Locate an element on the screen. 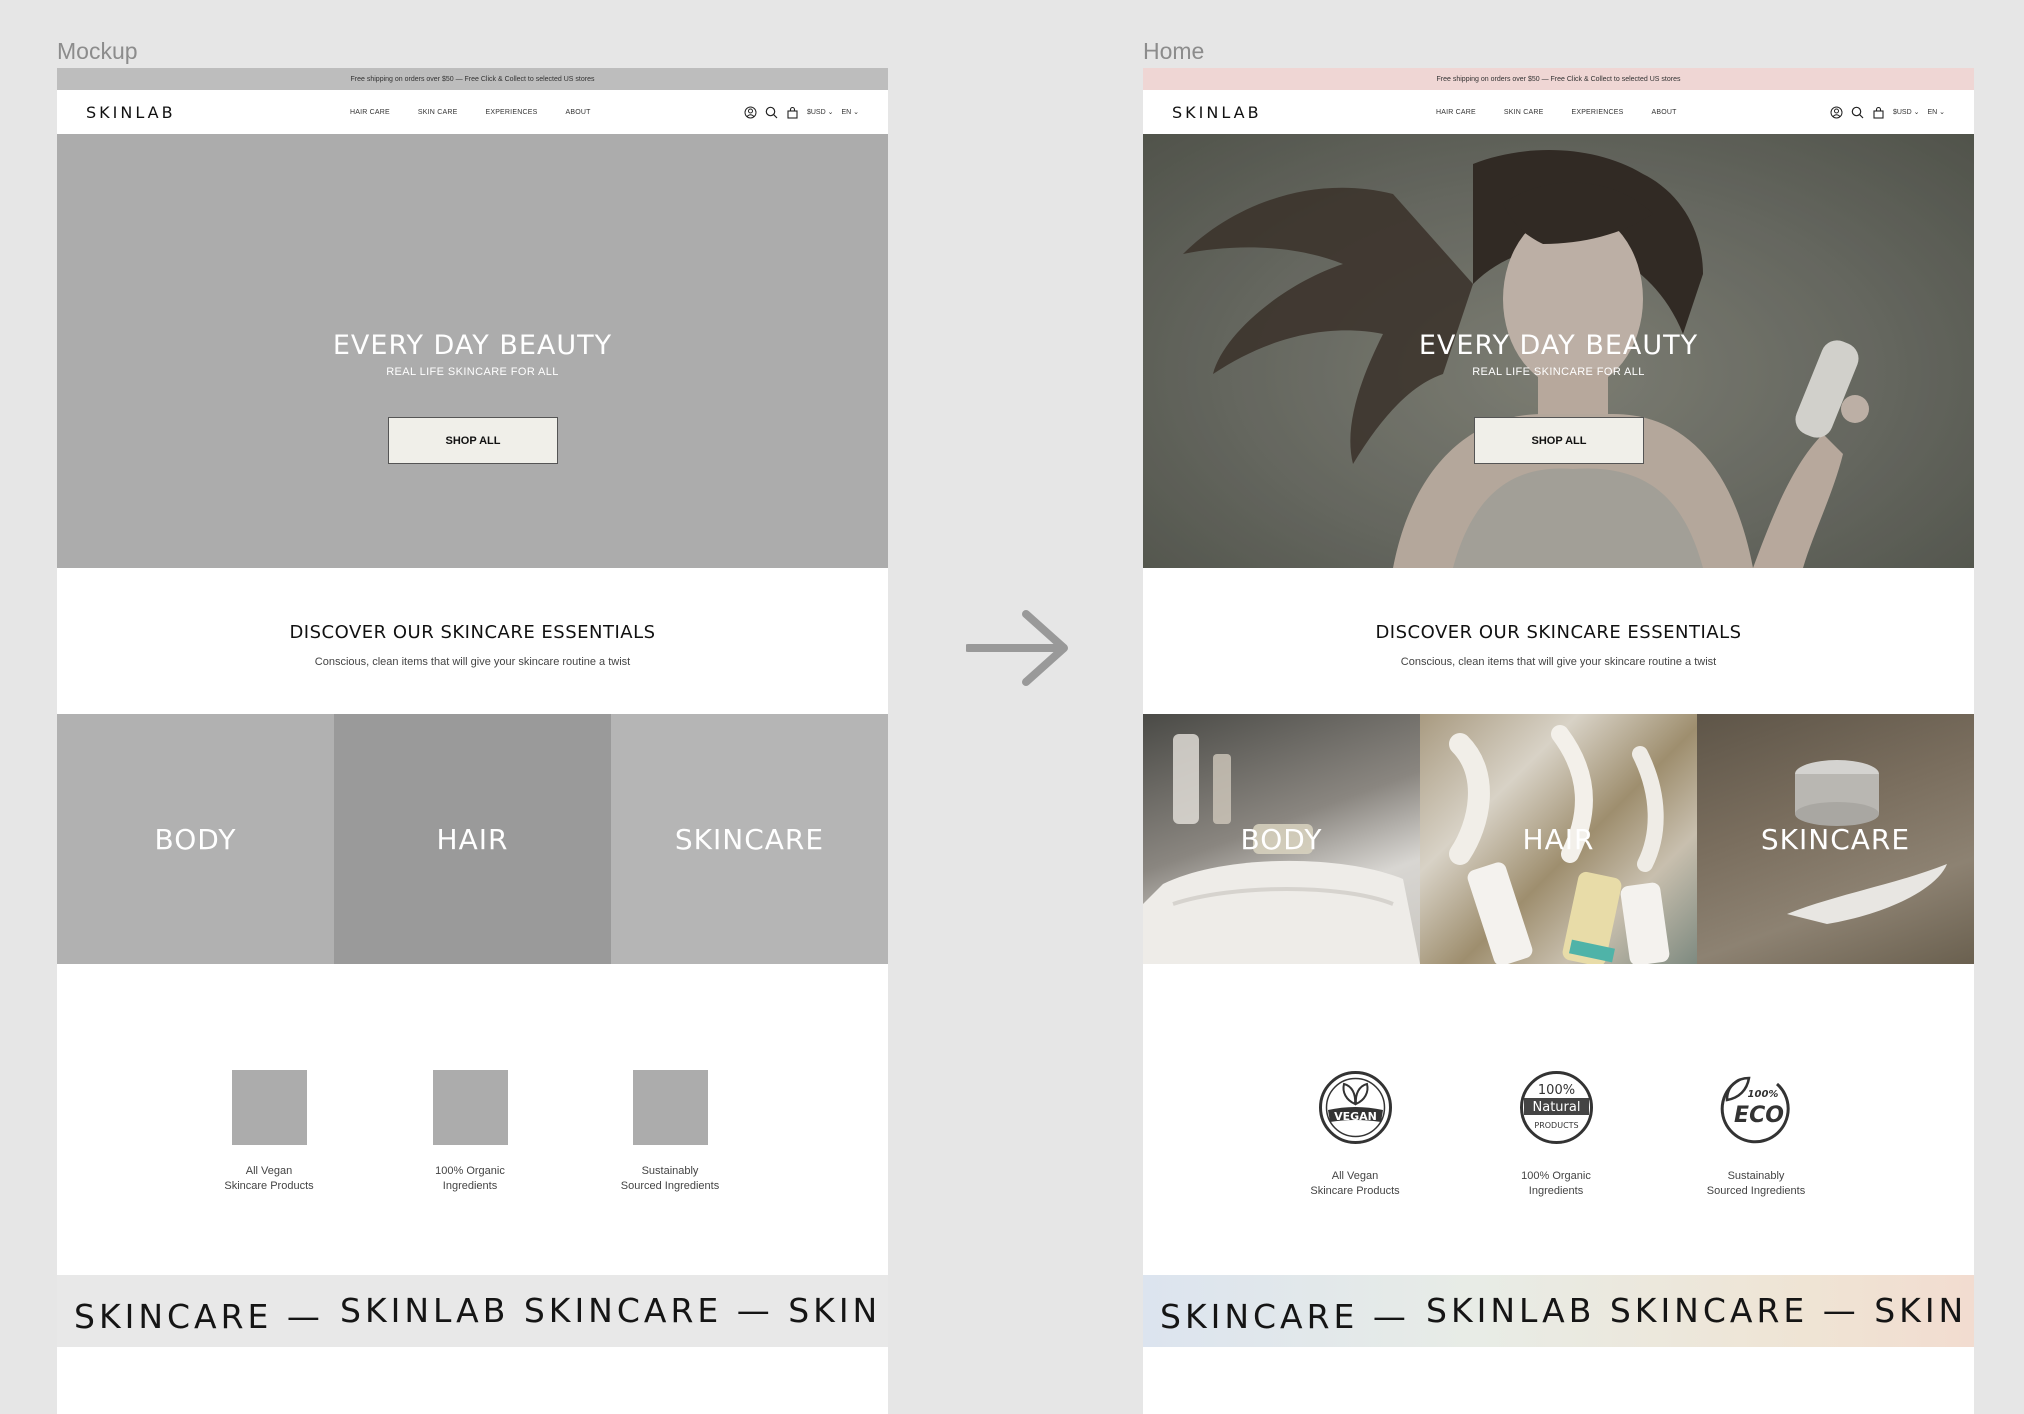  feature-vegan: VEGAN All Vegan Skincare Products is located at coordinates (1355, 1134).